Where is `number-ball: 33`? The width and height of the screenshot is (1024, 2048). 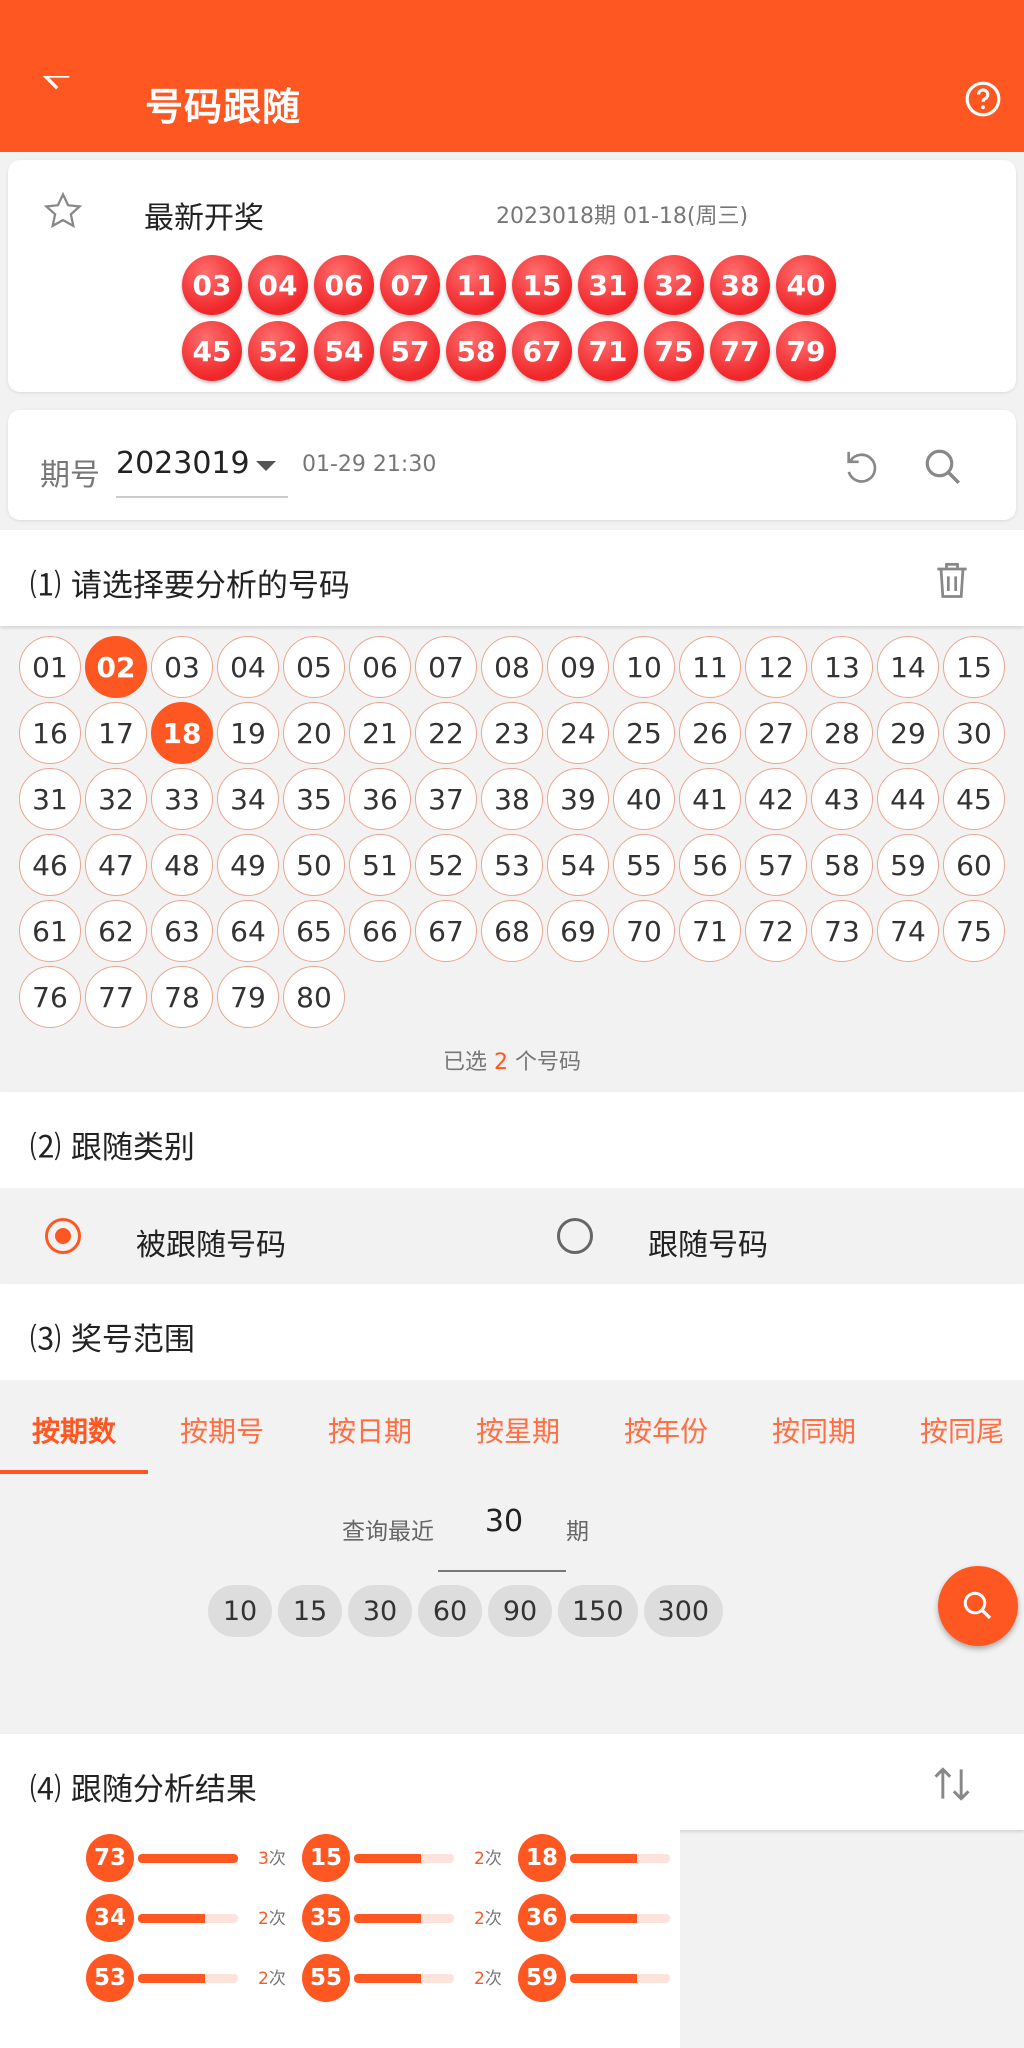 number-ball: 33 is located at coordinates (182, 799).